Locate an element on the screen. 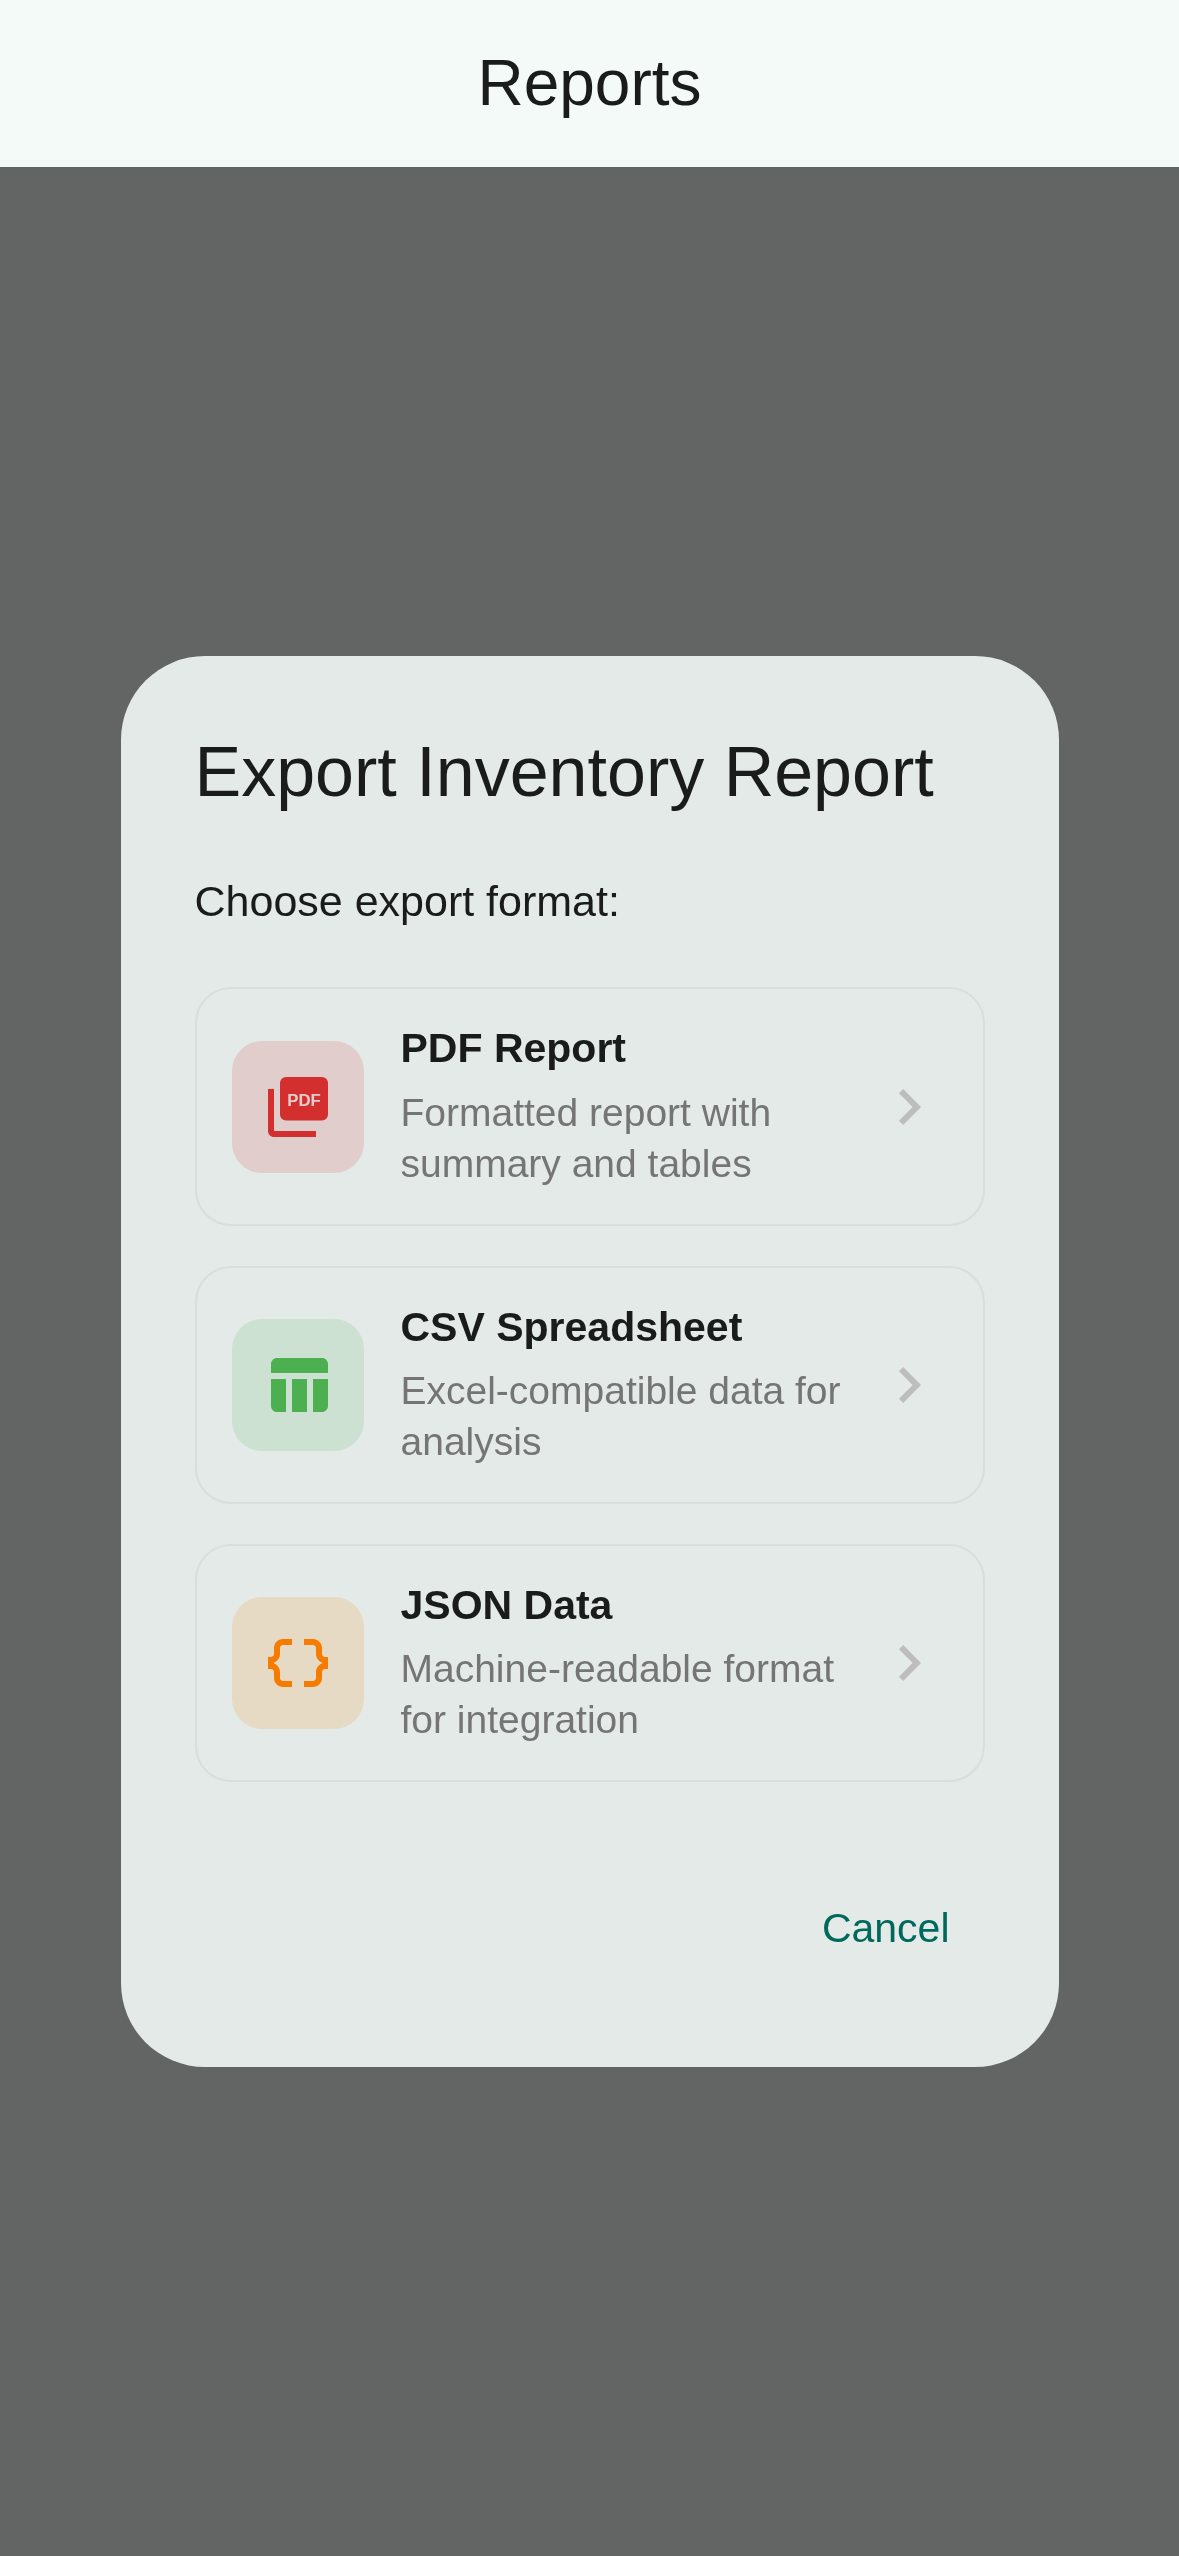 The height and width of the screenshot is (2556, 1179). screen-title: Reports is located at coordinates (589, 84).